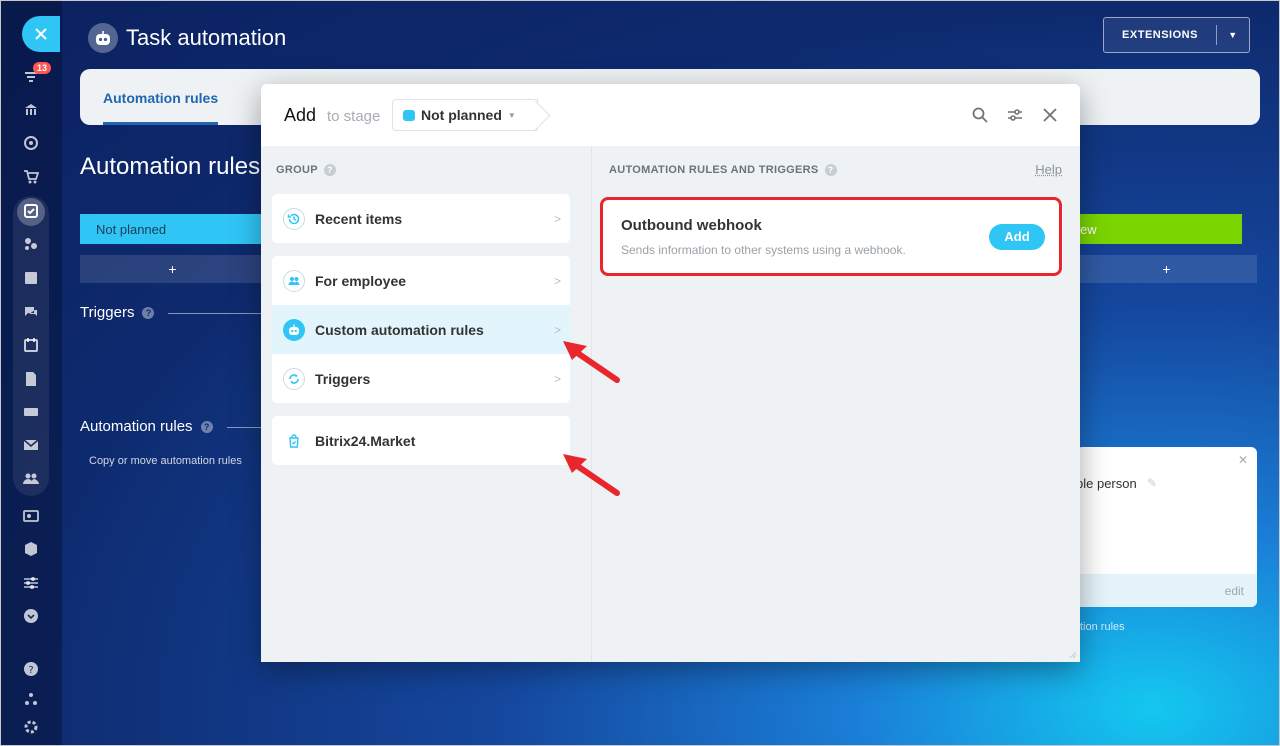  Describe the element at coordinates (1166, 527) in the screenshot. I see `rule-card: ✕ ple person ✎ edit` at that location.